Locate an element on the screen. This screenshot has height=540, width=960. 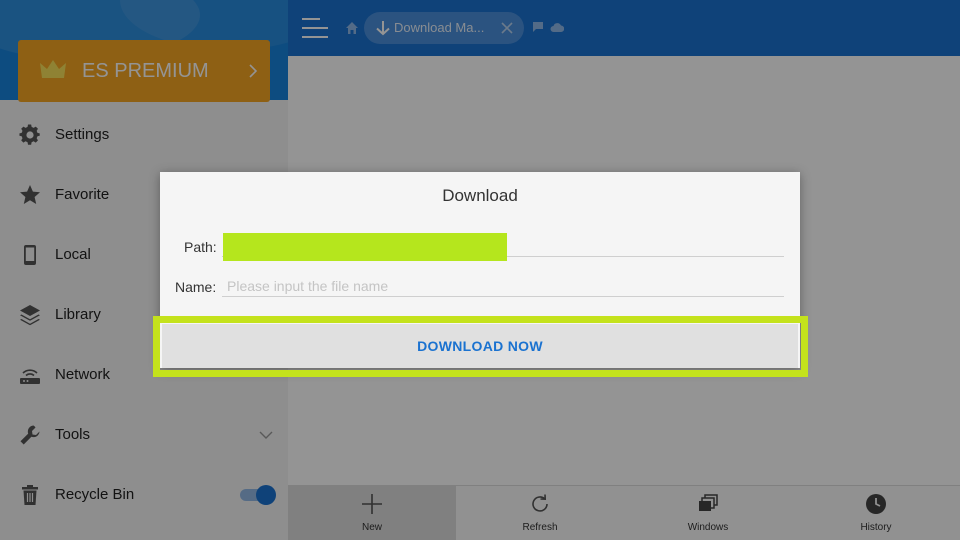
path-field is located at coordinates (365, 247).